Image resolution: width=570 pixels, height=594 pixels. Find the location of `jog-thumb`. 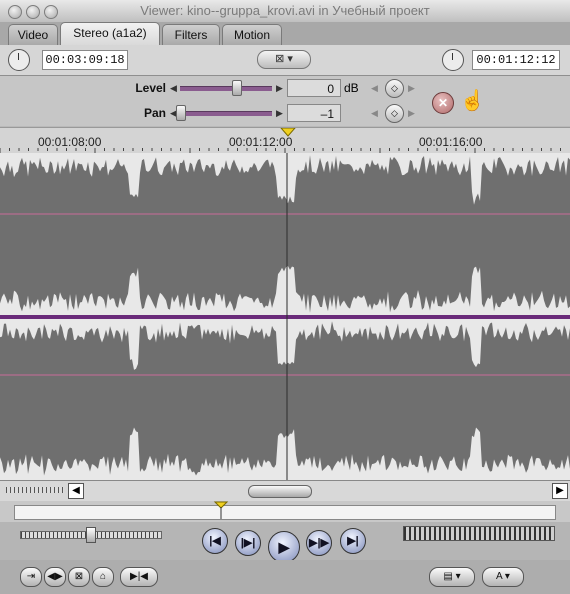

jog-thumb is located at coordinates (91, 535).